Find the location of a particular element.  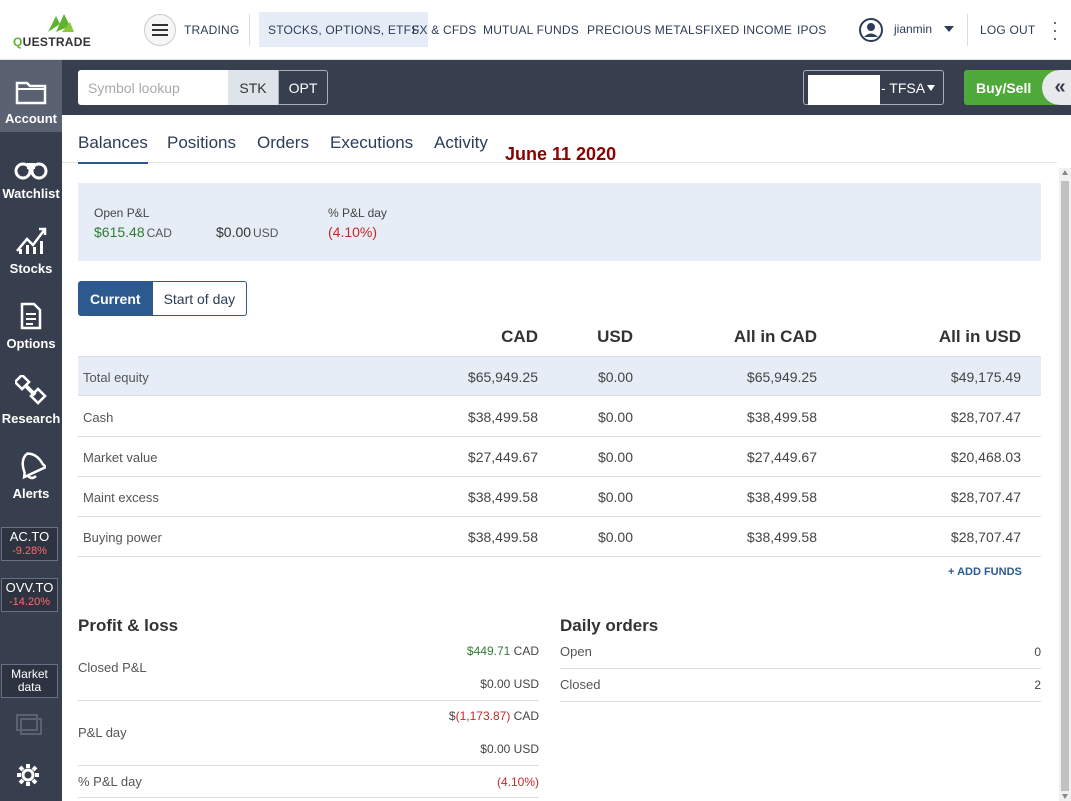

account-selector: - TFSA is located at coordinates (873, 87).